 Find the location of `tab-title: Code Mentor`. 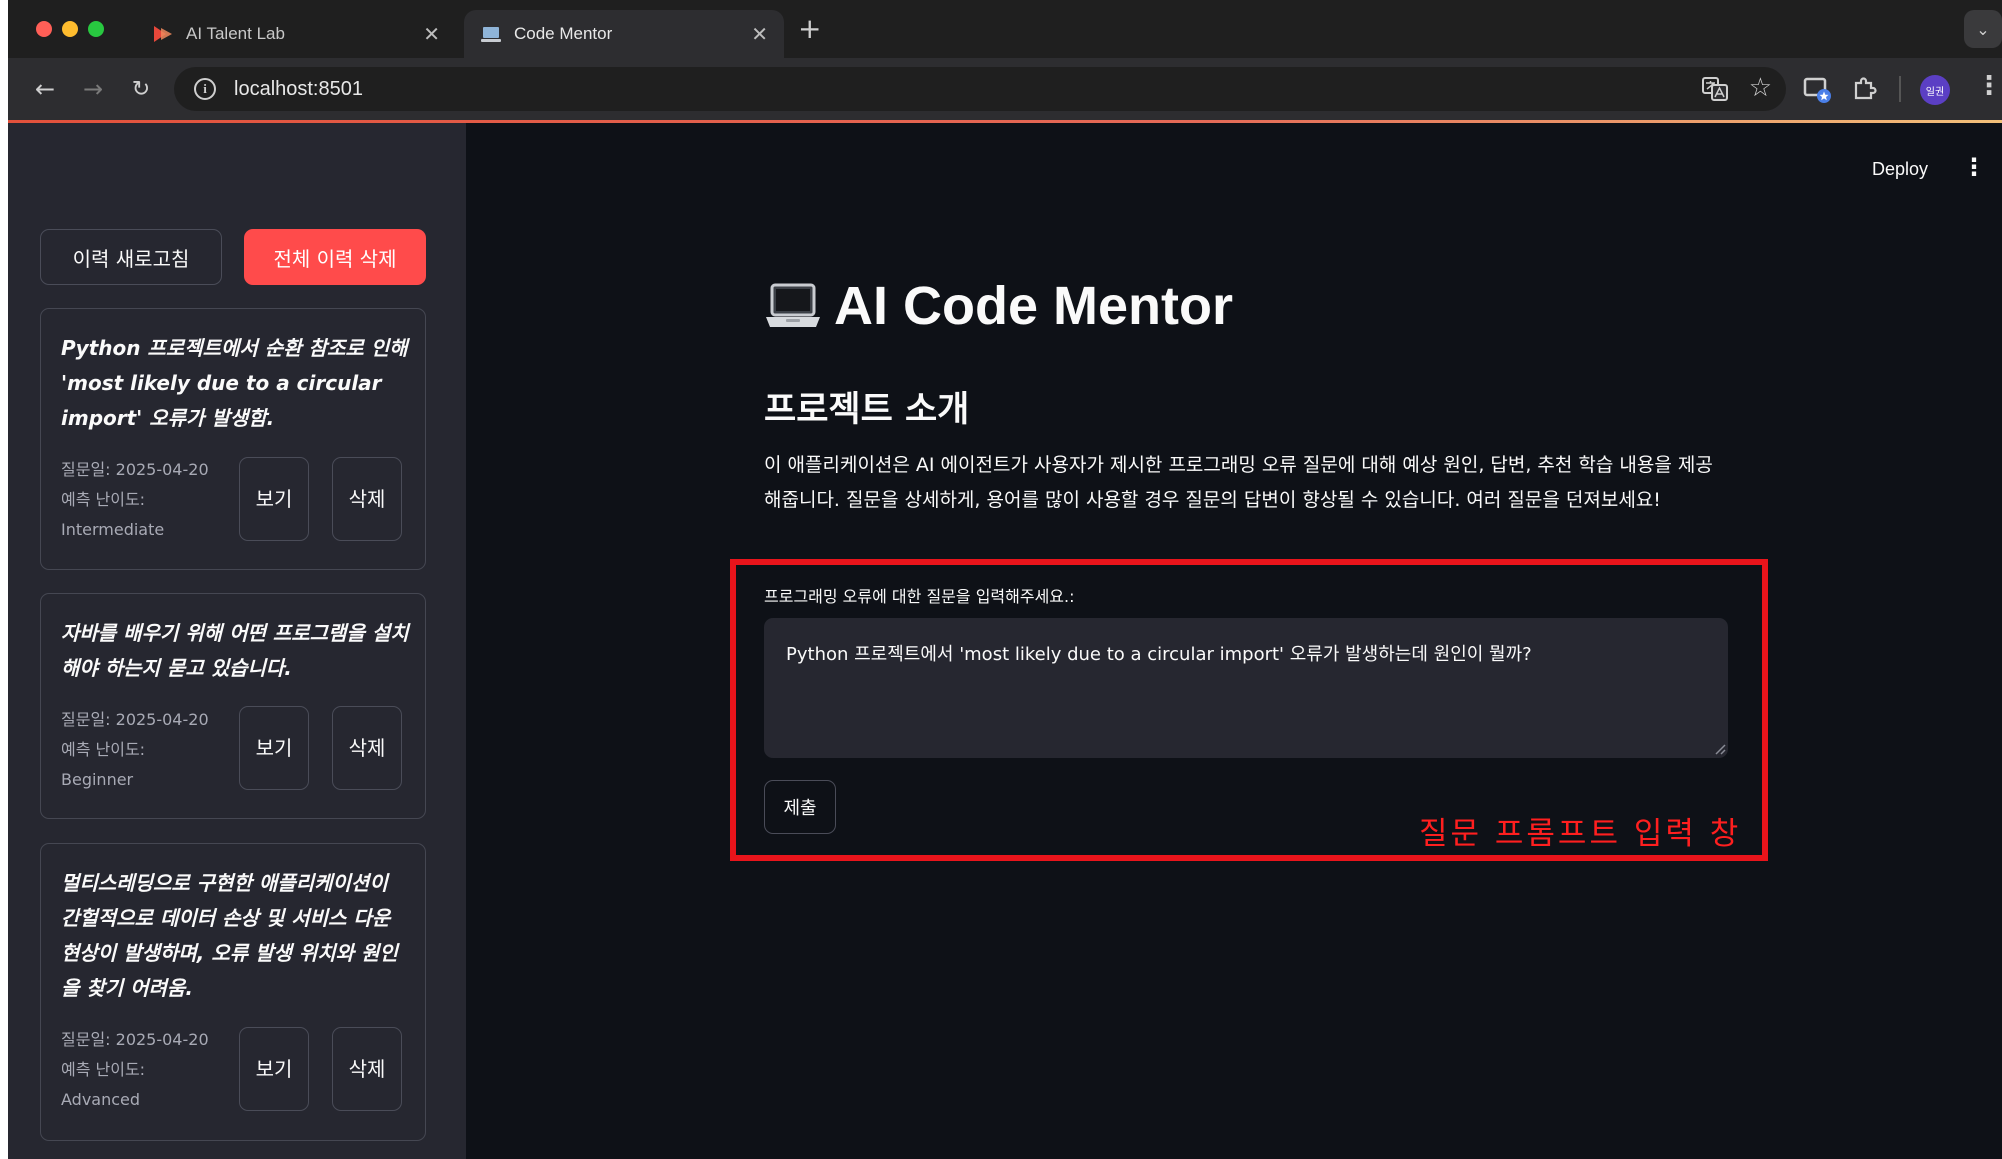

tab-title: Code Mentor is located at coordinates (563, 33).